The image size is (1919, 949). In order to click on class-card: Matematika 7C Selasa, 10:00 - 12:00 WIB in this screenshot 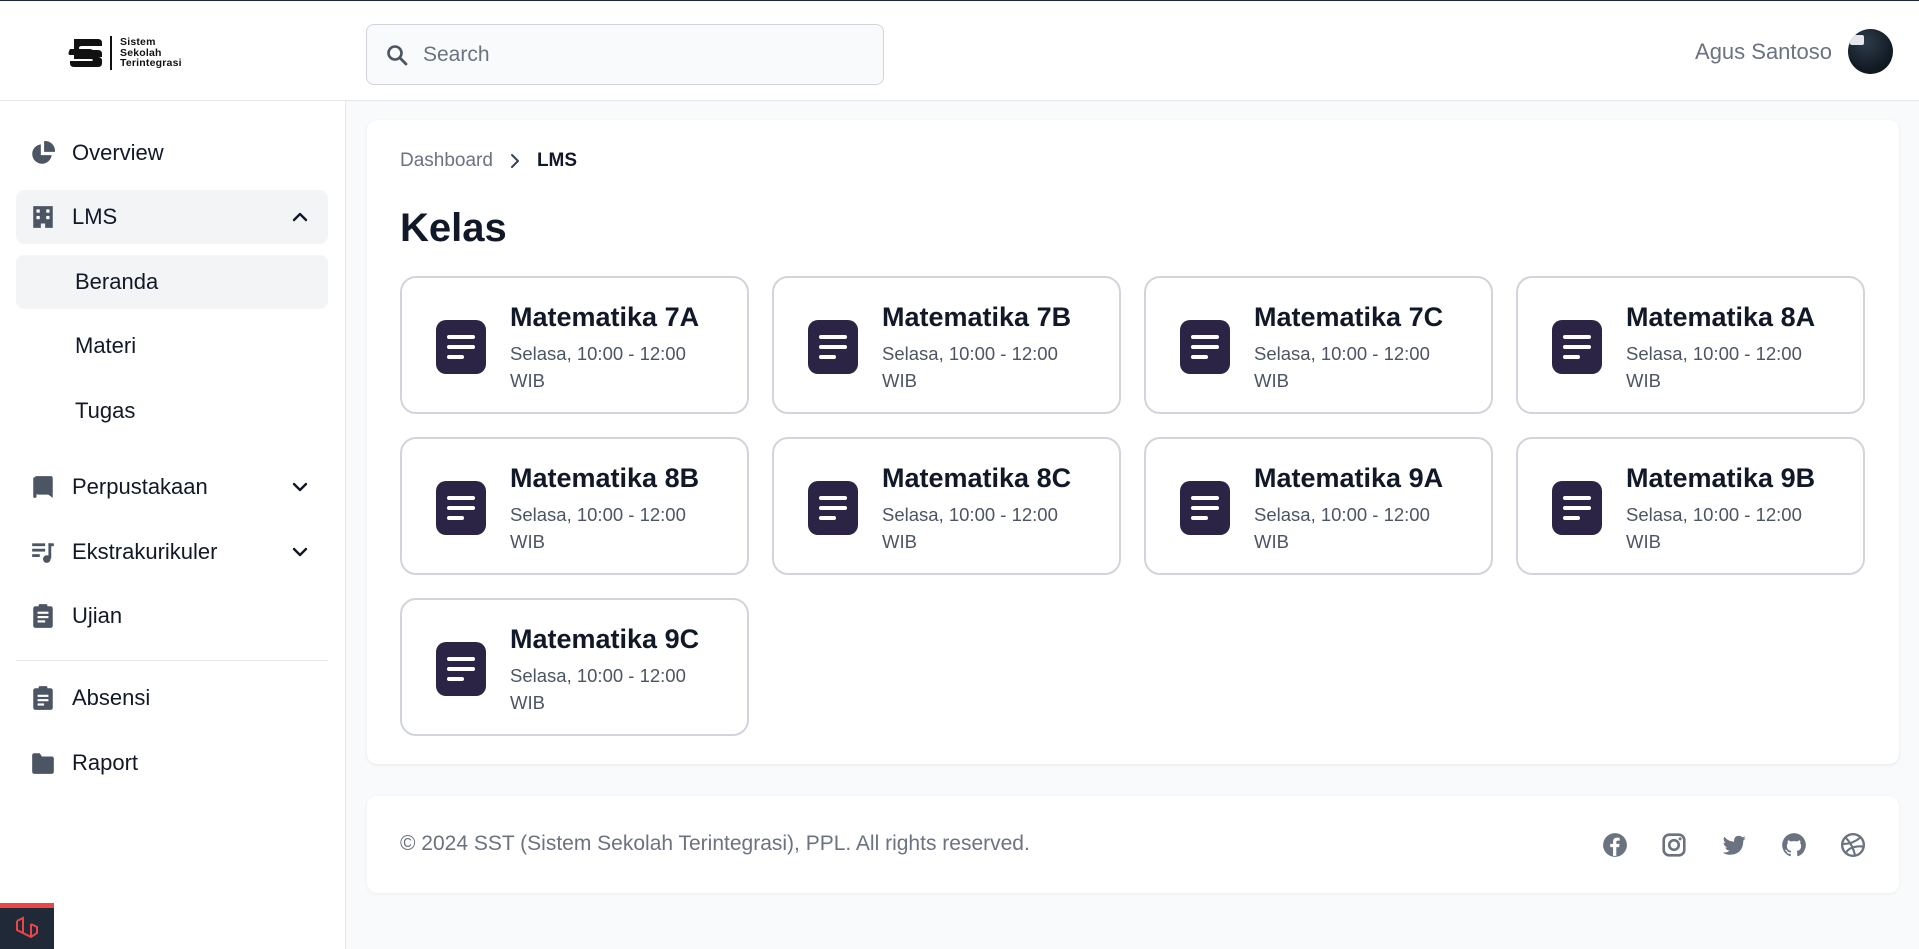, I will do `click(1318, 345)`.